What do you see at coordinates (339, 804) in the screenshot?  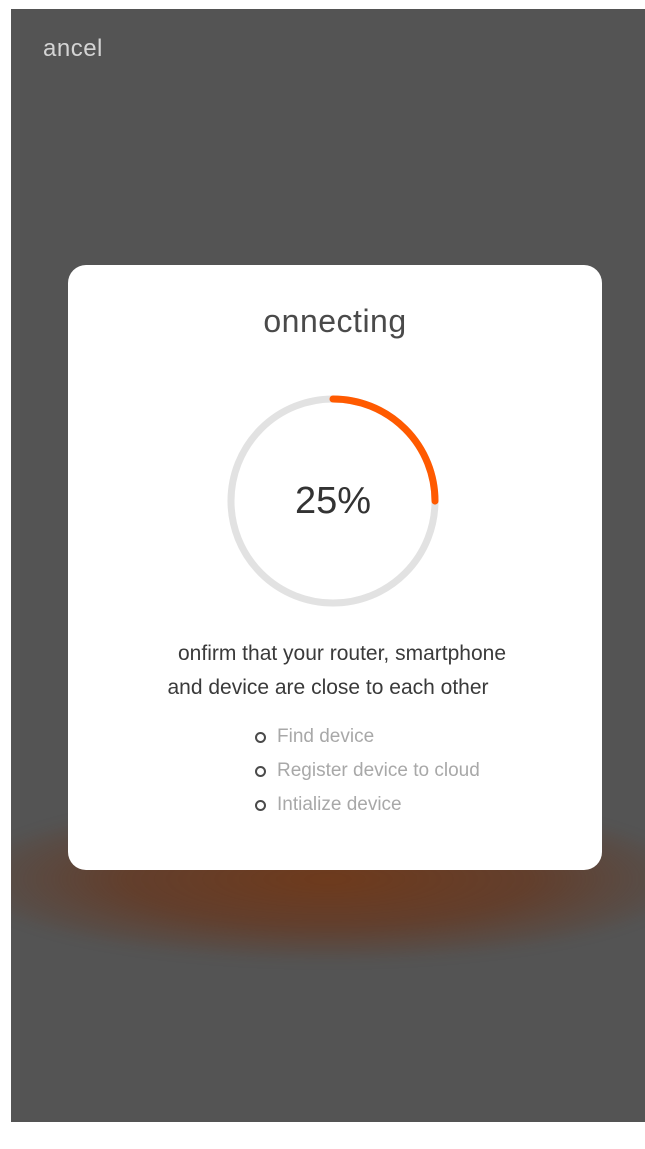 I see `step-label: Intialize device` at bounding box center [339, 804].